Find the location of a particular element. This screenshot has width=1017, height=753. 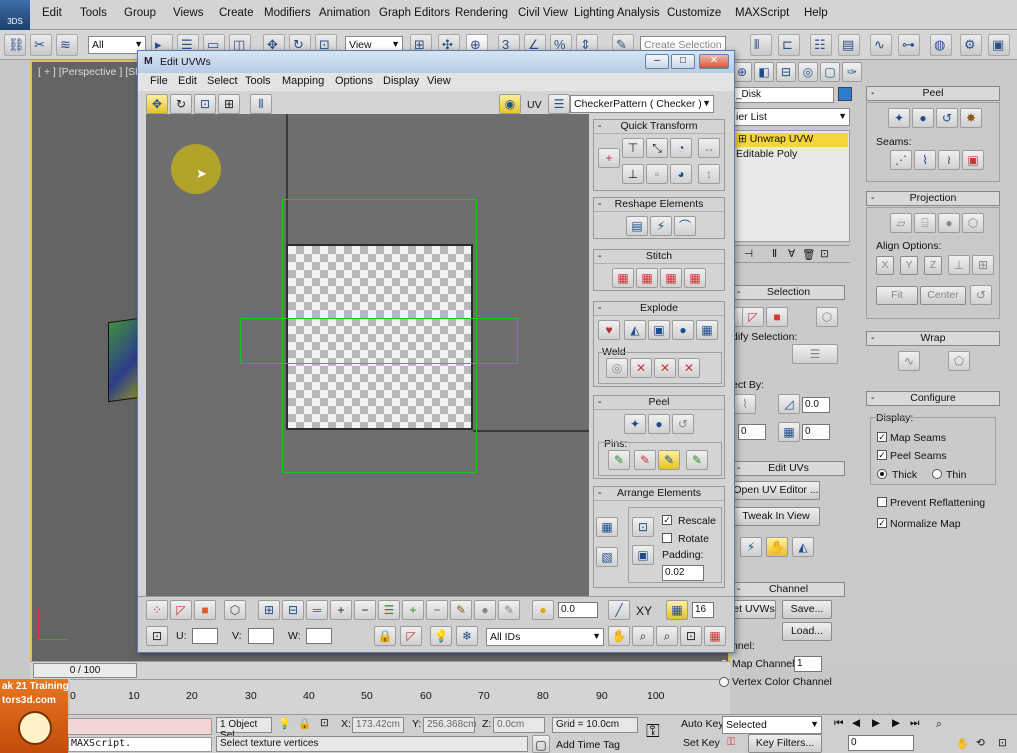

texture-map-dropdown: CheckerPattern ( Checker ) ▼ is located at coordinates (642, 104).